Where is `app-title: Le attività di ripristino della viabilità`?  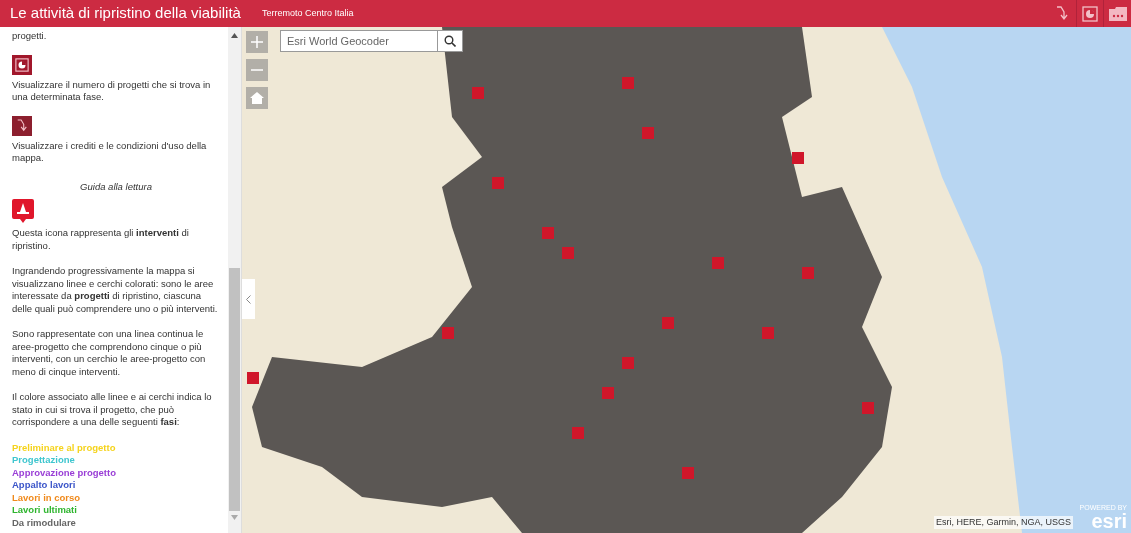 app-title: Le attività di ripristino della viabilità is located at coordinates (125, 13).